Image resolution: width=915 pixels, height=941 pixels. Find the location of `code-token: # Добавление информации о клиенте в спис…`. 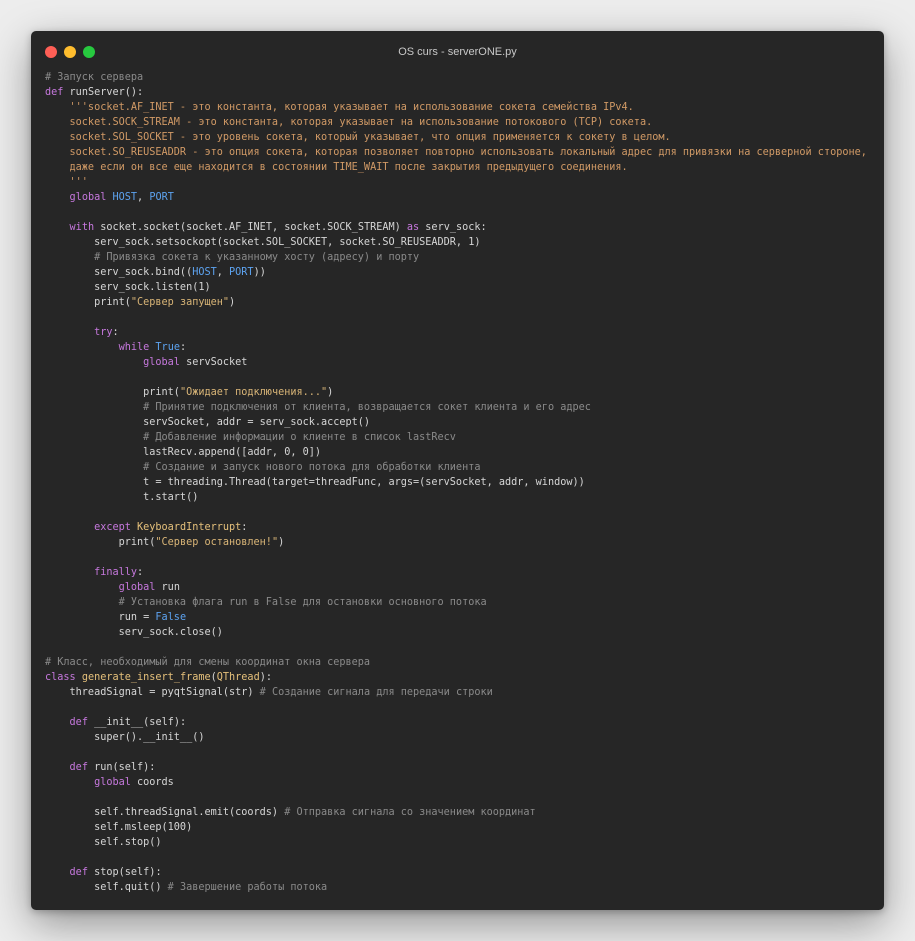

code-token: # Добавление информации о клиенте в спис… is located at coordinates (250, 437).